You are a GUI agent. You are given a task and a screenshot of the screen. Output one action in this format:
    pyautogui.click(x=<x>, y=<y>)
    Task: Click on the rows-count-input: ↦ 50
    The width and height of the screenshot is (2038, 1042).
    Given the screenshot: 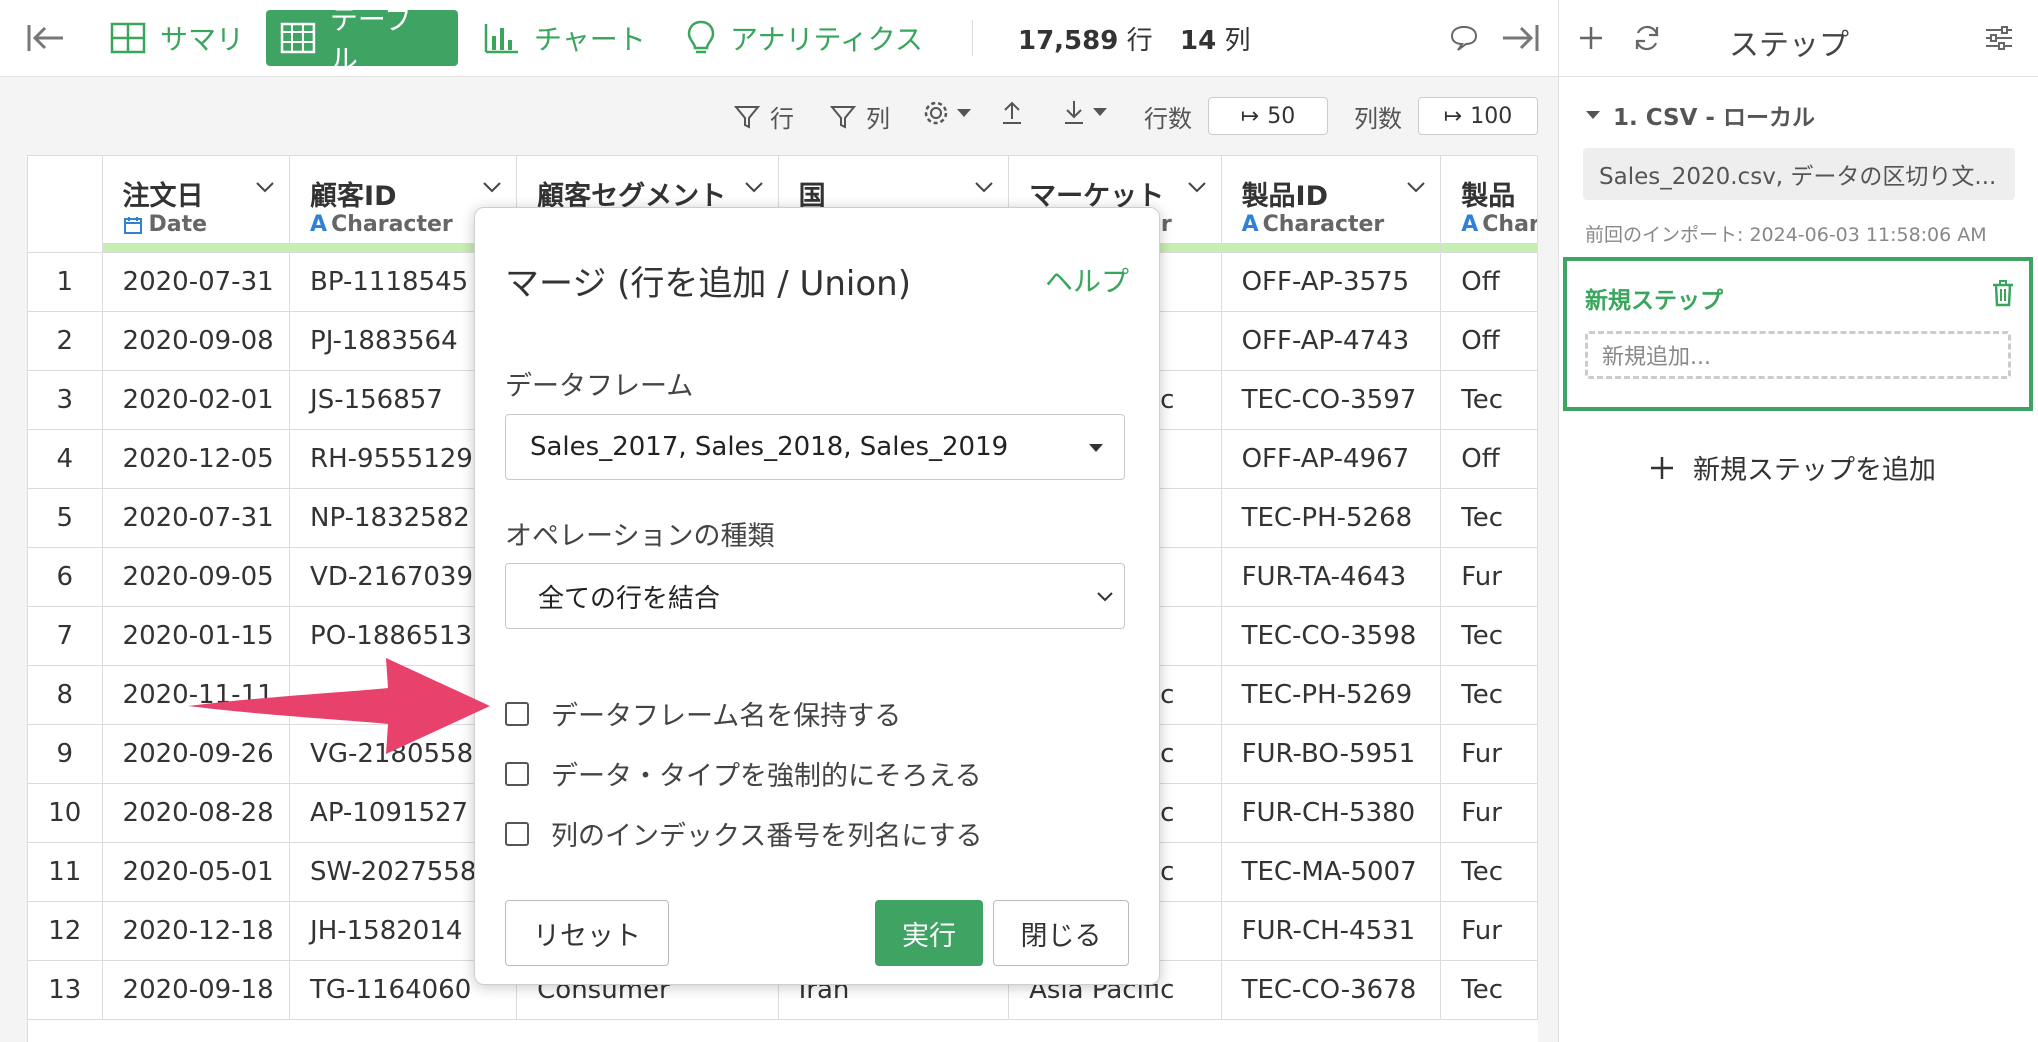 What is the action you would take?
    pyautogui.click(x=1268, y=116)
    